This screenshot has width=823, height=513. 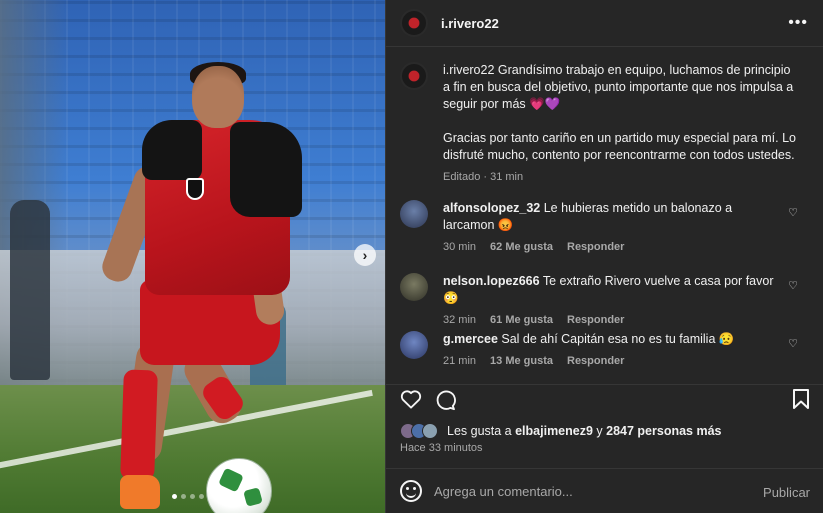 I want to click on comment-meta: 21 min 13 Me gusta Responder, so click(x=613, y=361).